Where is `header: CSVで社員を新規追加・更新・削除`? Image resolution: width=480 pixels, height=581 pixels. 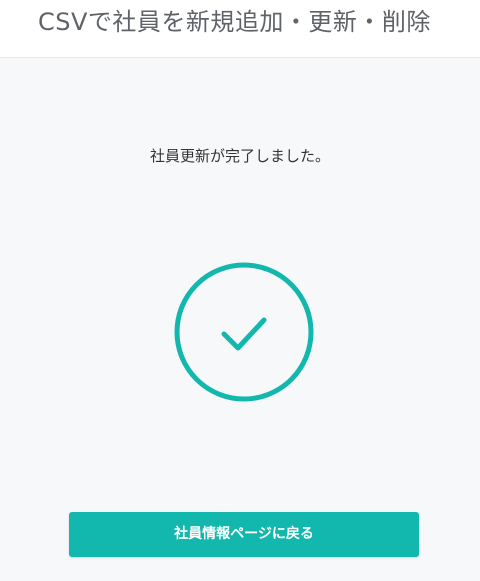 header: CSVで社員を新規追加・更新・削除 is located at coordinates (240, 29).